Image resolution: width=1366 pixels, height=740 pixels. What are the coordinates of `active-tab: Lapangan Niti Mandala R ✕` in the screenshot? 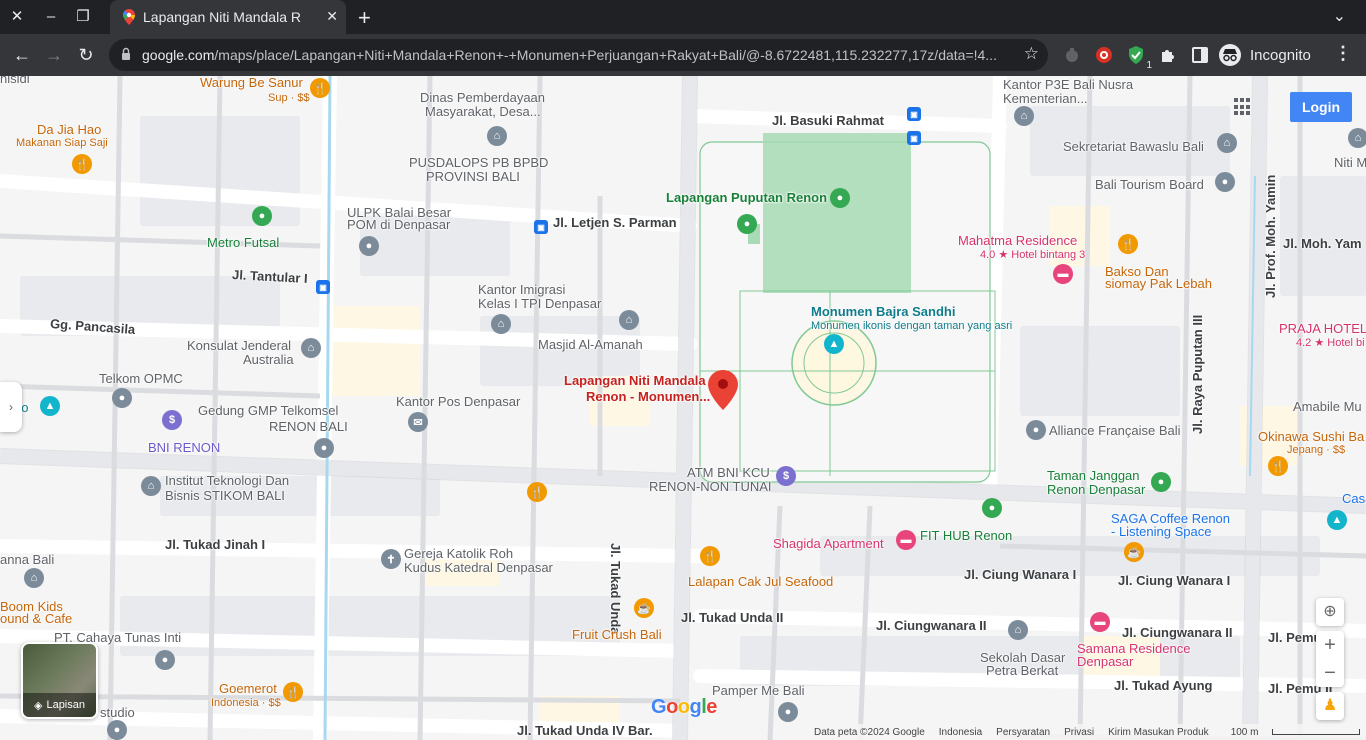 It's located at (228, 17).